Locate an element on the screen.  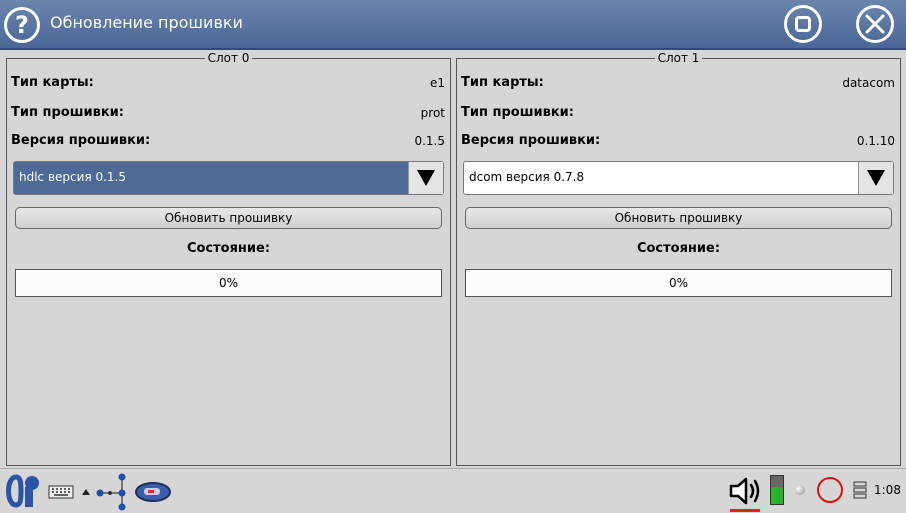
speaker-icon is located at coordinates (746, 491).